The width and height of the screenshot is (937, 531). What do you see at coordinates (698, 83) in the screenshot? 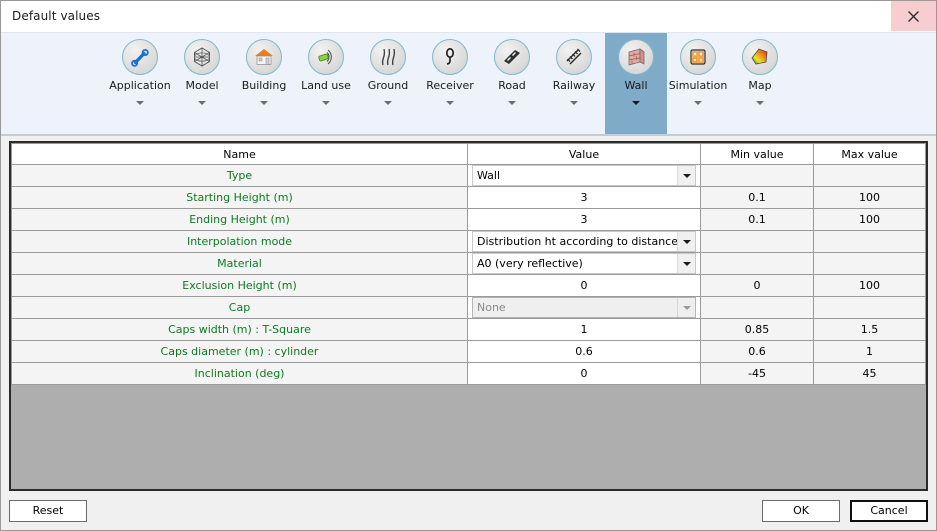
I see `tab-simulation: Simulation` at bounding box center [698, 83].